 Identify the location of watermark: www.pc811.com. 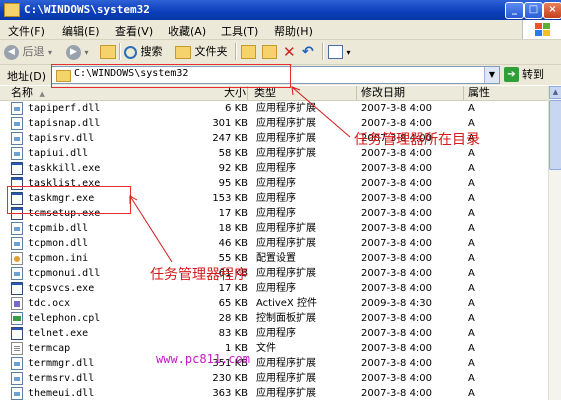
(203, 359).